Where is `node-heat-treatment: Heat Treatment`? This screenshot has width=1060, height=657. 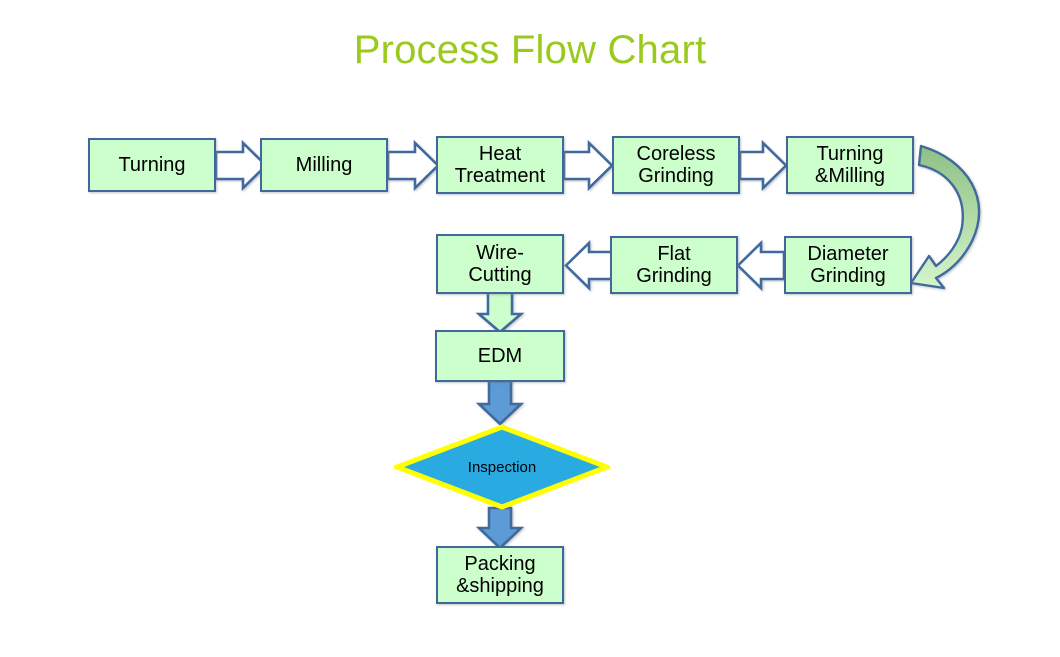
node-heat-treatment: Heat Treatment is located at coordinates (500, 165).